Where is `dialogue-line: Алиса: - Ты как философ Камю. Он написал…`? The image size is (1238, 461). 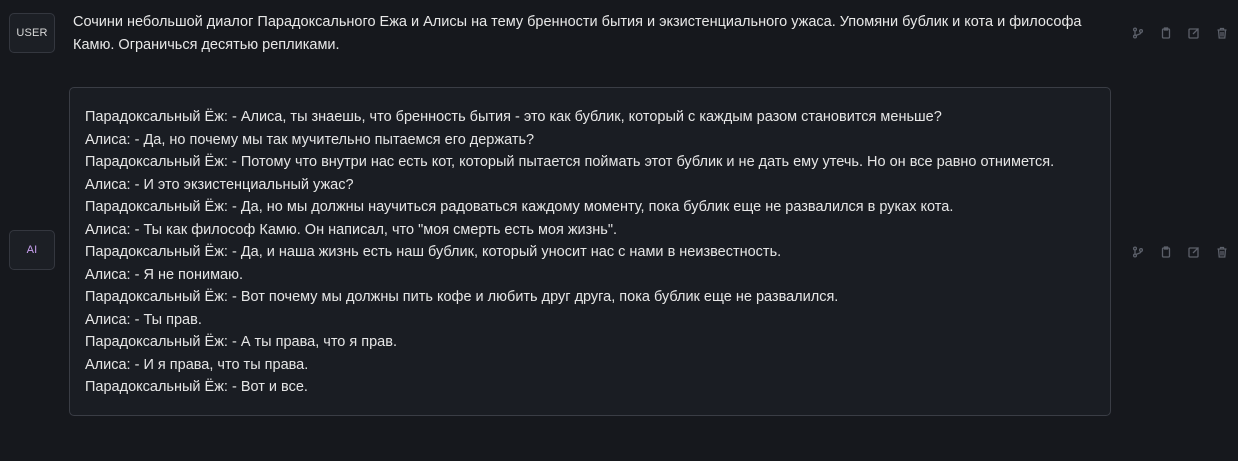 dialogue-line: Алиса: - Ты как философ Камю. Он написал… is located at coordinates (351, 229).